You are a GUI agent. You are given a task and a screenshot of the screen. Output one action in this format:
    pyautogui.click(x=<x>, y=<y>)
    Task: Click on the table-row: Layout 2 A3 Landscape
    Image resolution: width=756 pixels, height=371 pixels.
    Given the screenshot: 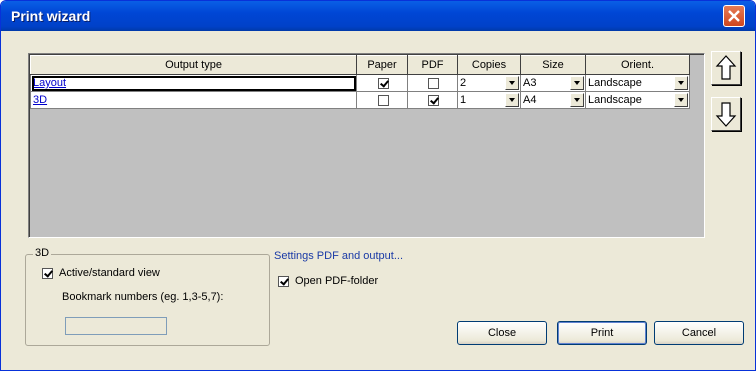 What is the action you would take?
    pyautogui.click(x=360, y=83)
    